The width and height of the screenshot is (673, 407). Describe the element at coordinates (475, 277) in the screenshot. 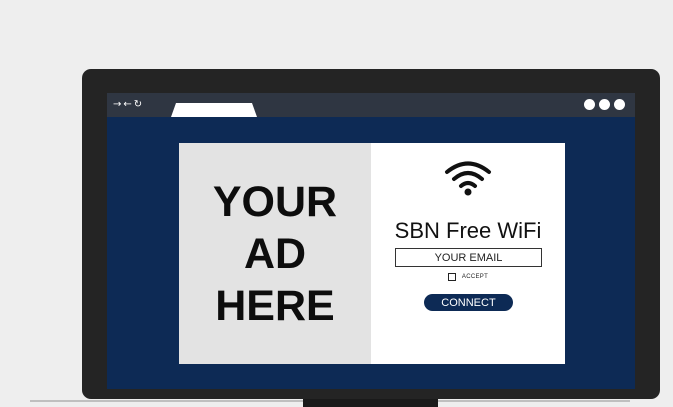

I see `accept-label: ACCEPT` at that location.